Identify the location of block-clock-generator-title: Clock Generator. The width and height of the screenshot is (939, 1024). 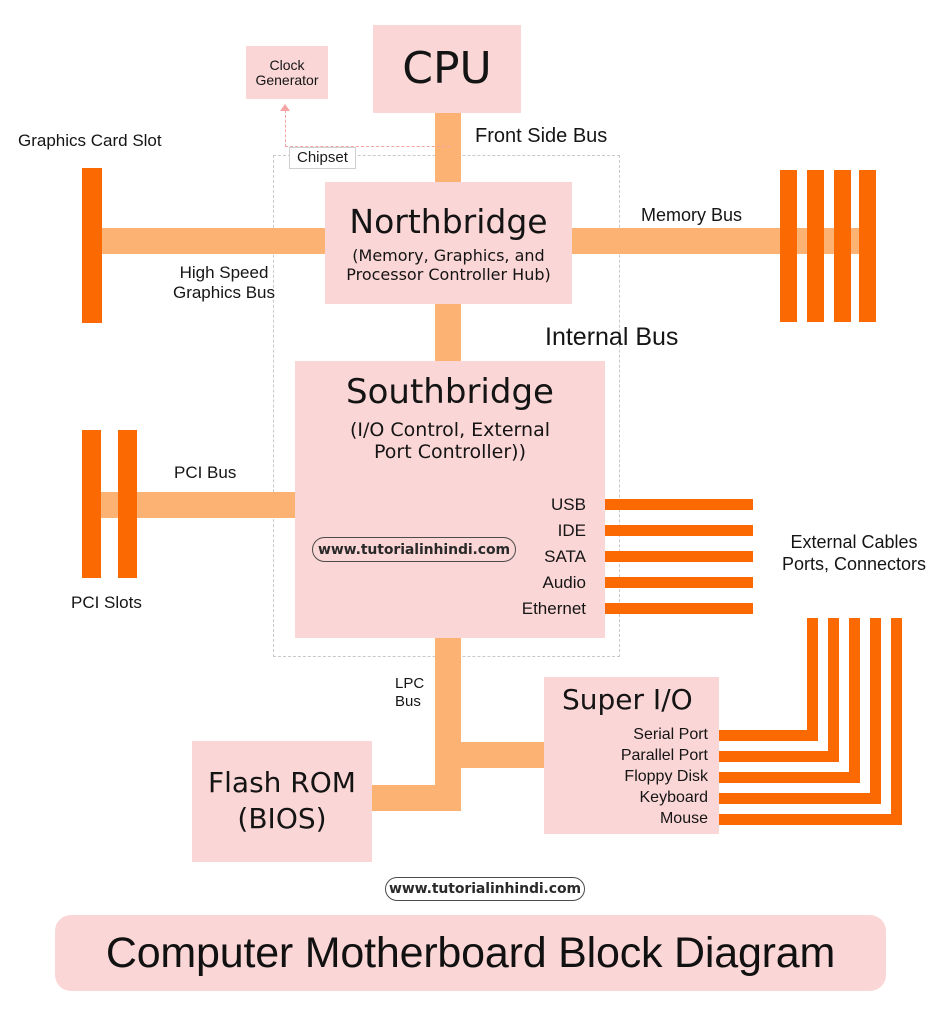
(287, 72).